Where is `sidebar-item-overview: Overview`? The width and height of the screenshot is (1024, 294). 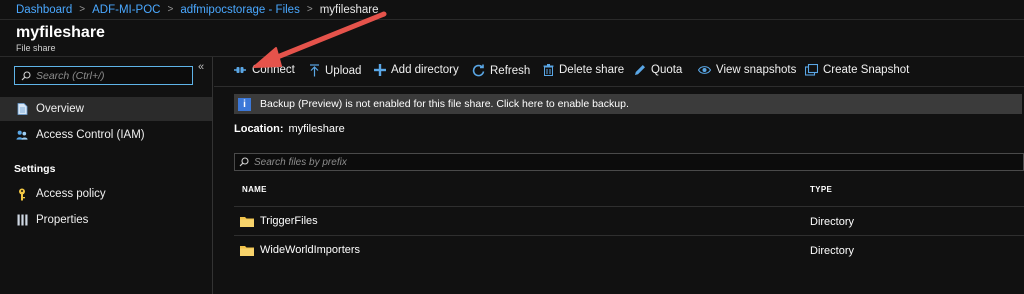 sidebar-item-overview: Overview is located at coordinates (106, 109).